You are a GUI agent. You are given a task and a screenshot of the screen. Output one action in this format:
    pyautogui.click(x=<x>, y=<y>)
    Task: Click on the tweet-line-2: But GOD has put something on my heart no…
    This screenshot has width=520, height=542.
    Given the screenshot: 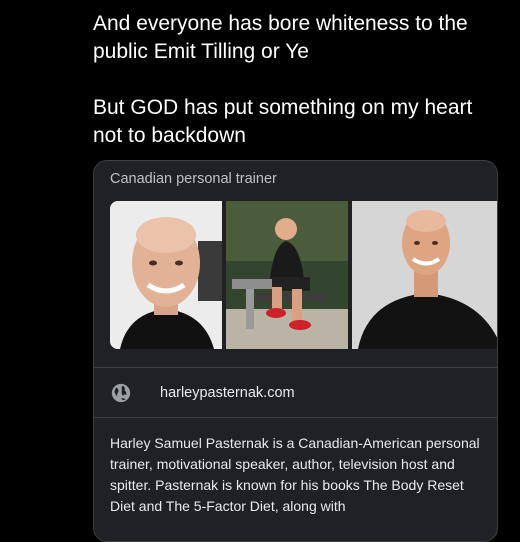 What is the action you would take?
    pyautogui.click(x=283, y=121)
    